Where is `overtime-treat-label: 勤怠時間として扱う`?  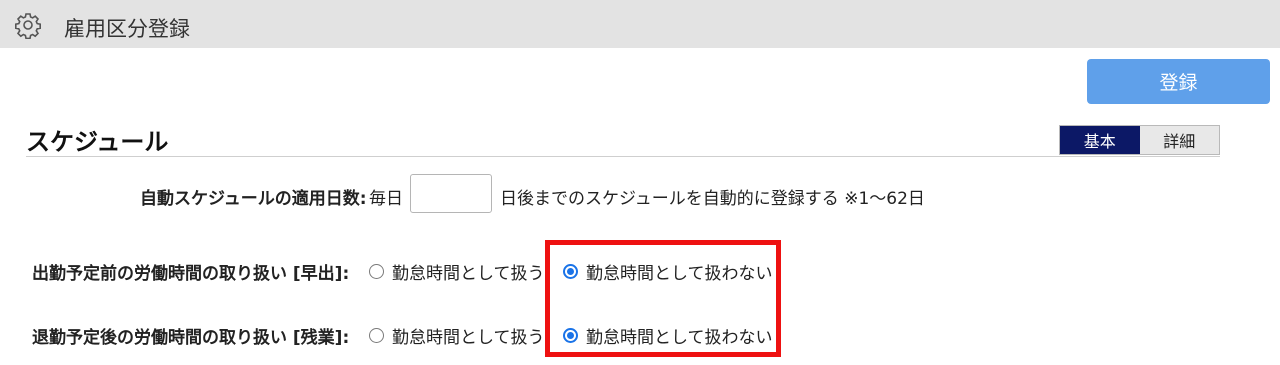 overtime-treat-label: 勤怠時間として扱う is located at coordinates (468, 338).